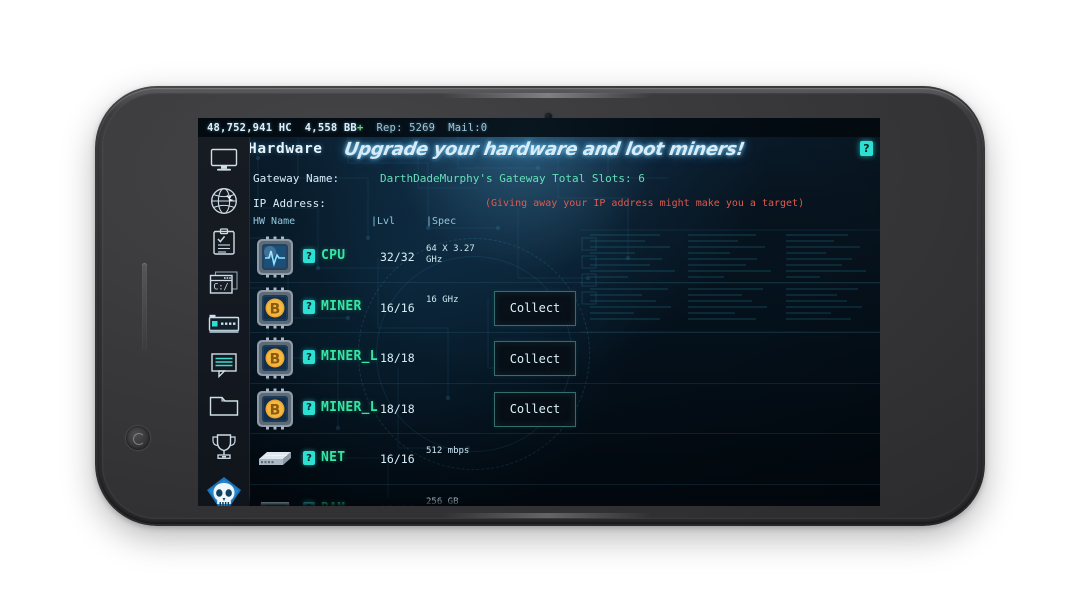 The width and height of the screenshot is (1080, 610). I want to click on monitor-icon, so click(223, 159).